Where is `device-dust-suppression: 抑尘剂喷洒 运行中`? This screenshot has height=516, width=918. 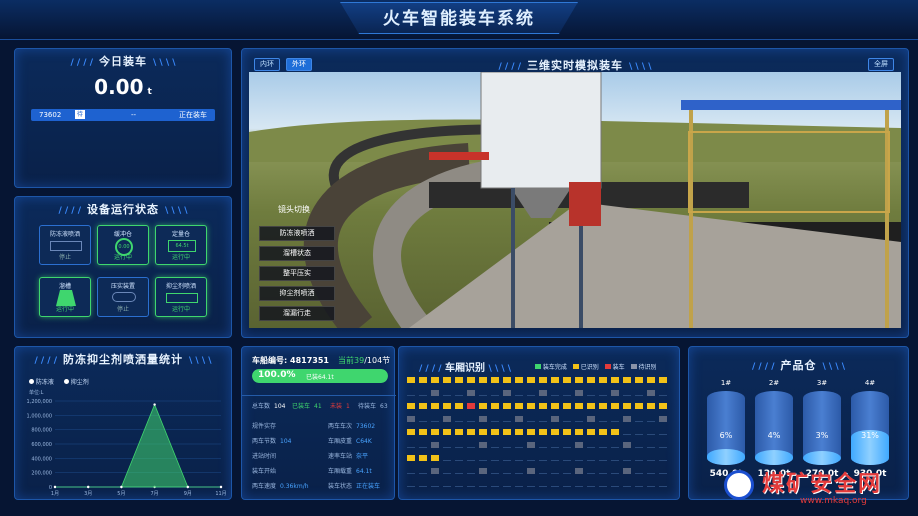 device-dust-suppression: 抑尘剂喷洒 运行中 is located at coordinates (181, 297).